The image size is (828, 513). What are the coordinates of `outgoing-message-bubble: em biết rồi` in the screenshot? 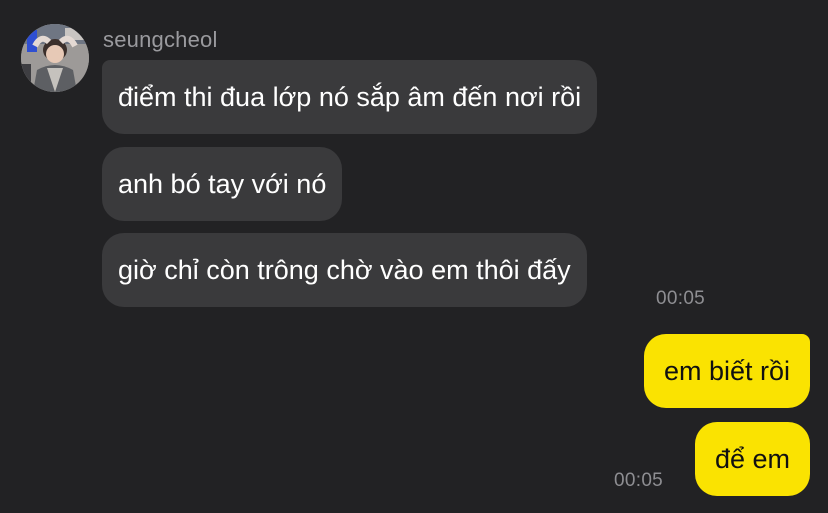 It's located at (726, 371).